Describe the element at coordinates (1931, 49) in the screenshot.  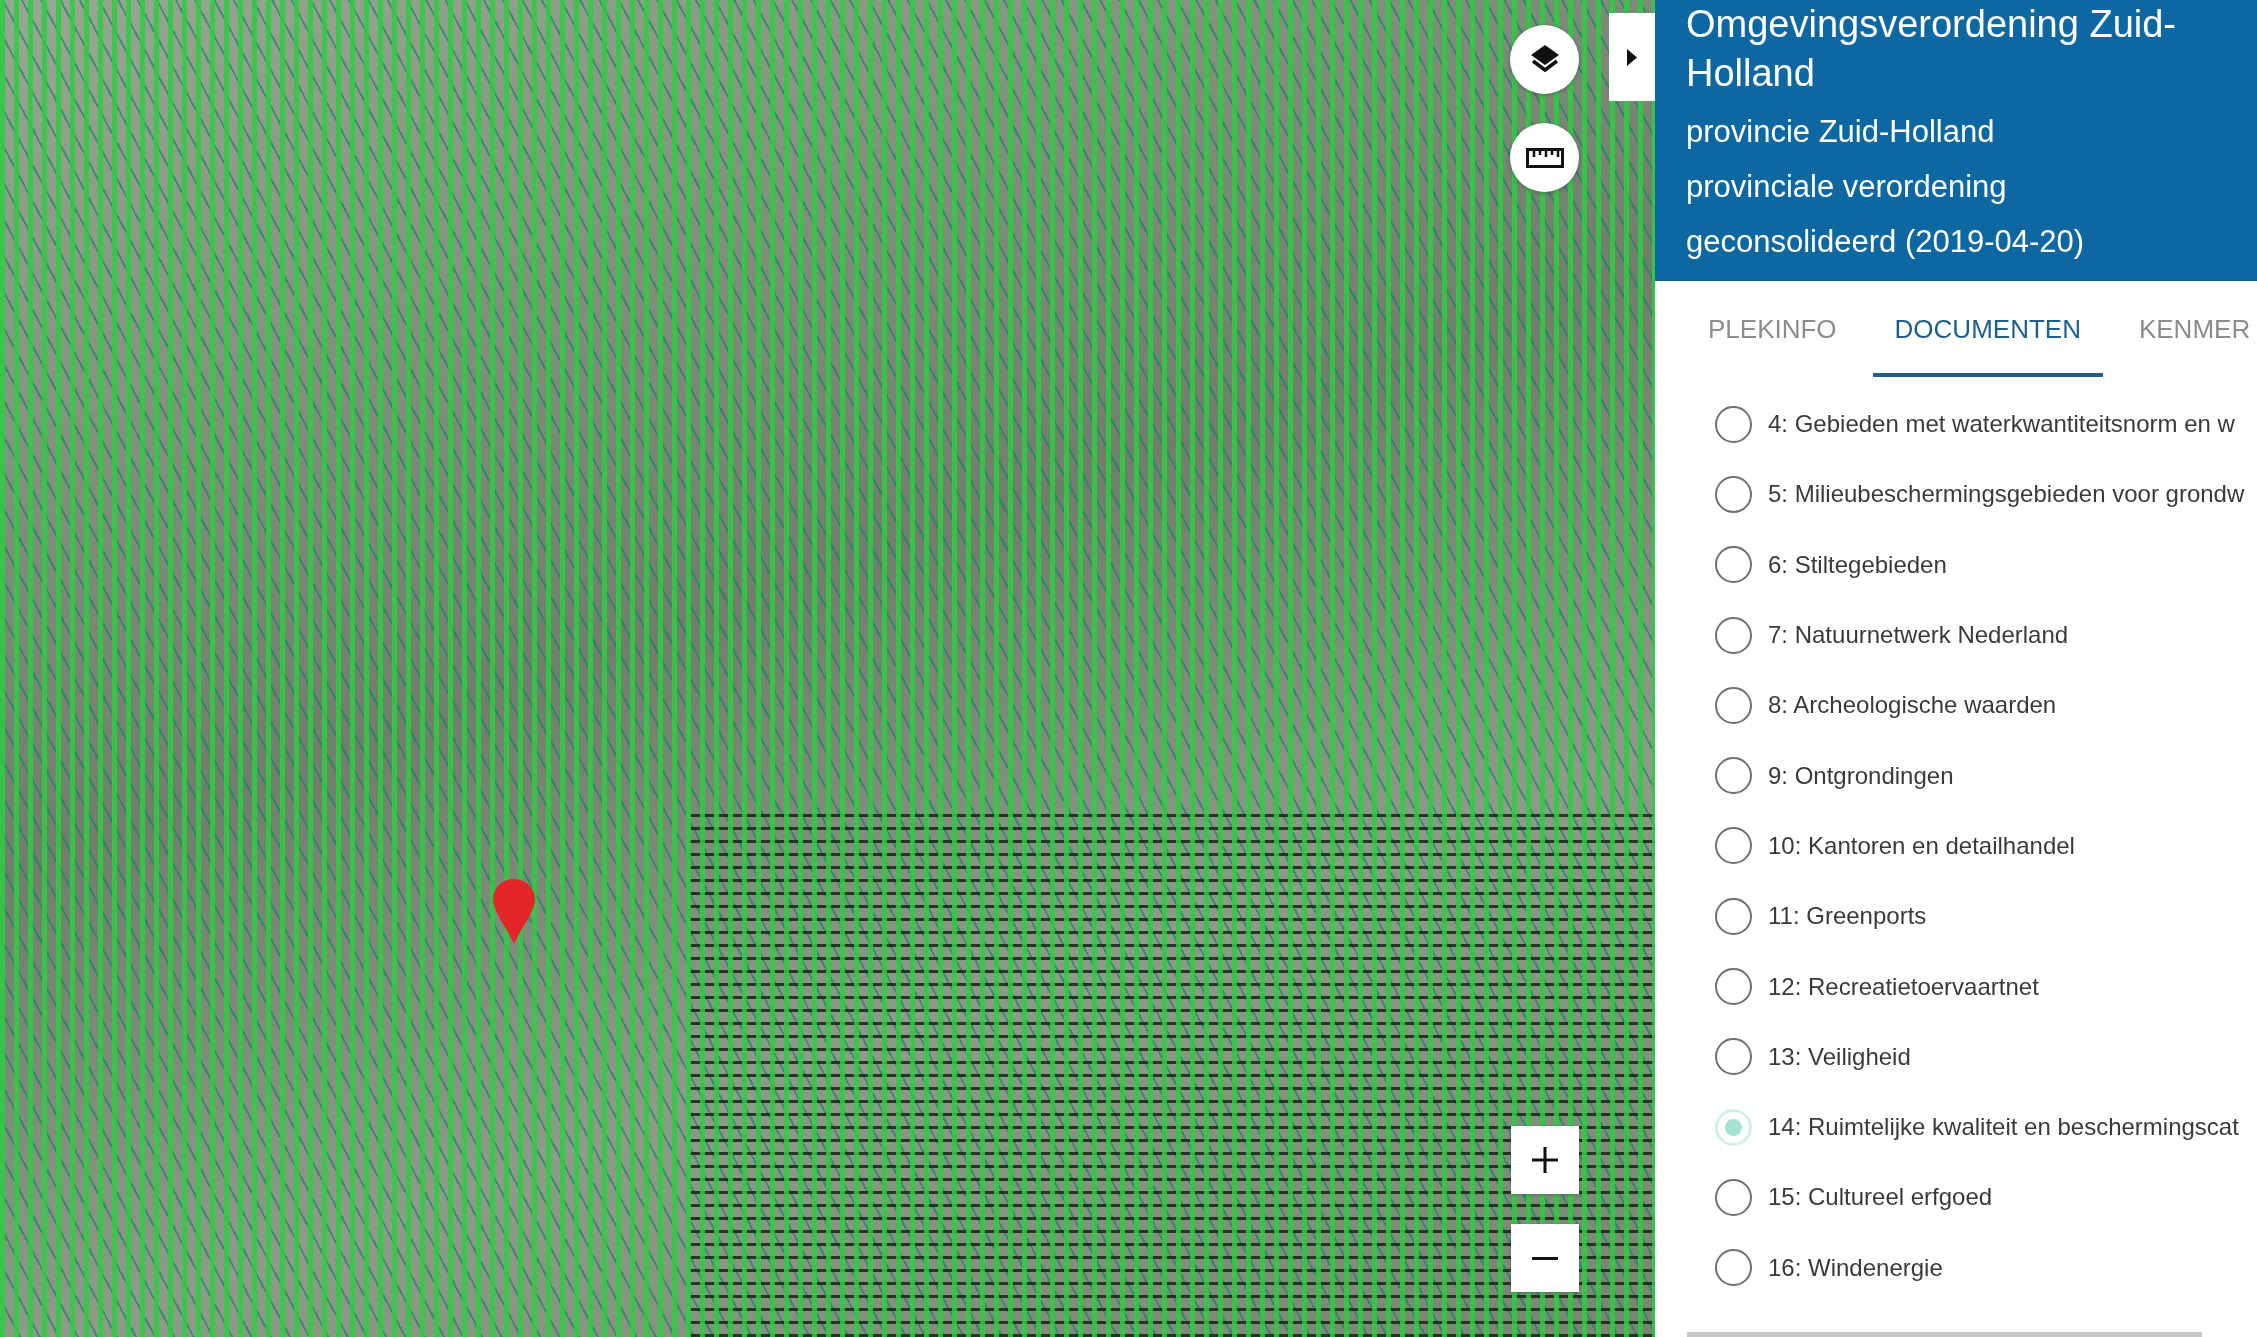
I see `document-title: Omgevingsverordening Zuid-Holland` at that location.